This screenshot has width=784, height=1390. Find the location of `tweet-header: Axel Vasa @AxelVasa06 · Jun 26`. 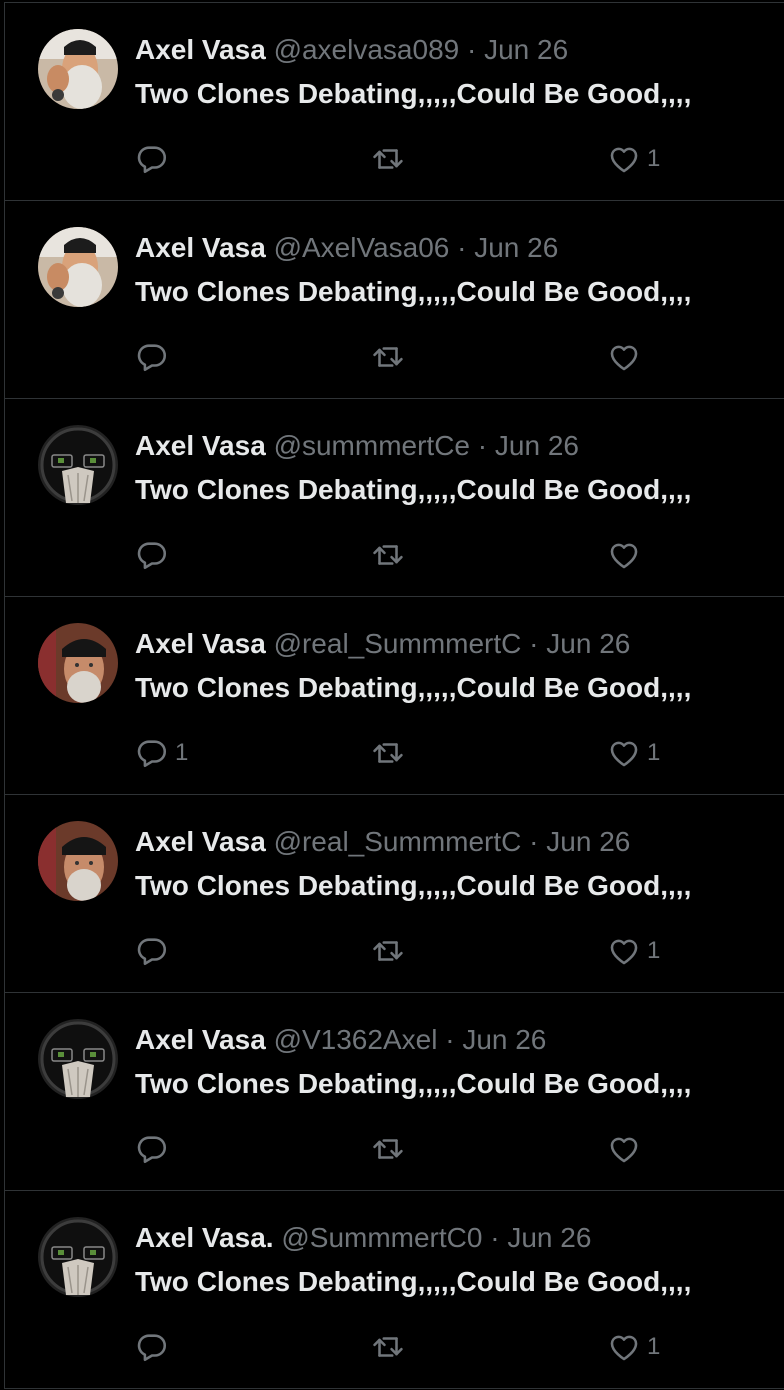

tweet-header: Axel Vasa @AxelVasa06 · Jun 26 is located at coordinates (346, 248).